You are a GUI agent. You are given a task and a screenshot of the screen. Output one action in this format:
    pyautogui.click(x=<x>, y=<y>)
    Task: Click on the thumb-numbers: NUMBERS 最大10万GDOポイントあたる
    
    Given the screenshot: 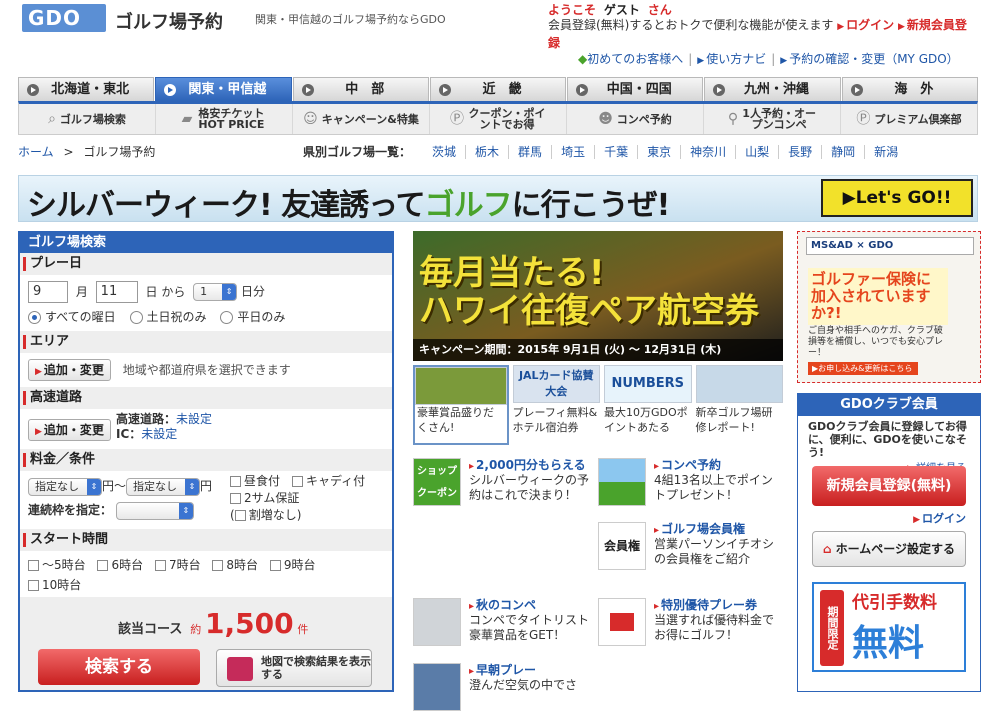 What is the action you would take?
    pyautogui.click(x=648, y=405)
    